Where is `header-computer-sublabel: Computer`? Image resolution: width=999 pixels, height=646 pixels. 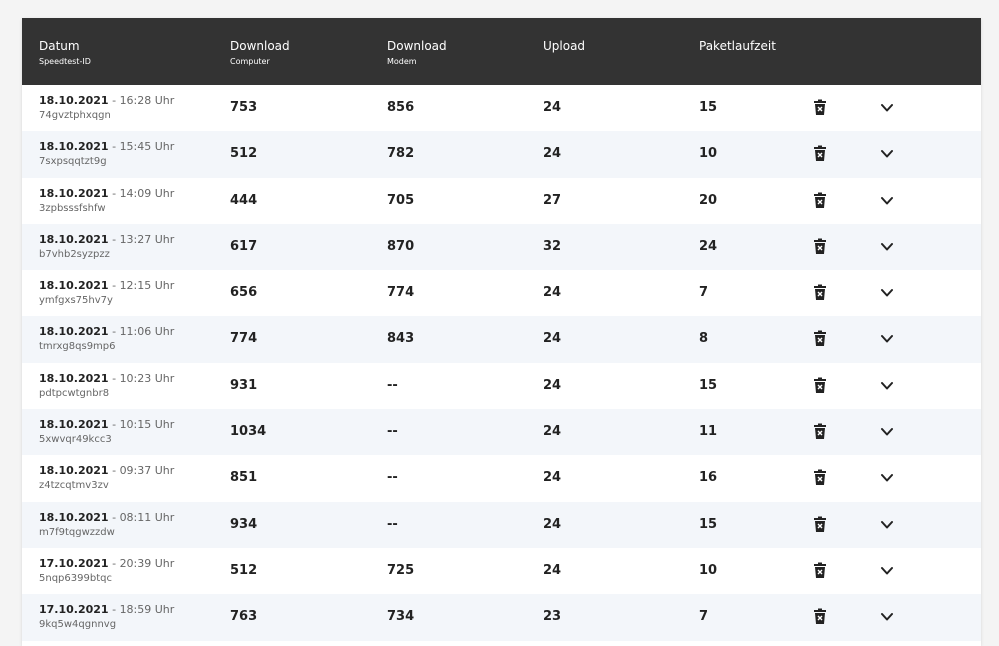
header-computer-sublabel: Computer is located at coordinates (250, 61).